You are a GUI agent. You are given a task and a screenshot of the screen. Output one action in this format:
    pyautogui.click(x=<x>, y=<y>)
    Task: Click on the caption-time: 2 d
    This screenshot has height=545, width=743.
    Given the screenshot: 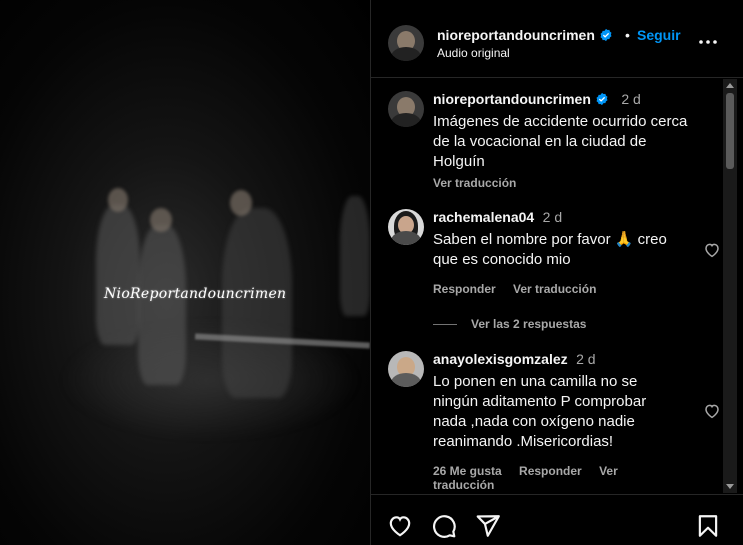 What is the action you would take?
    pyautogui.click(x=630, y=99)
    